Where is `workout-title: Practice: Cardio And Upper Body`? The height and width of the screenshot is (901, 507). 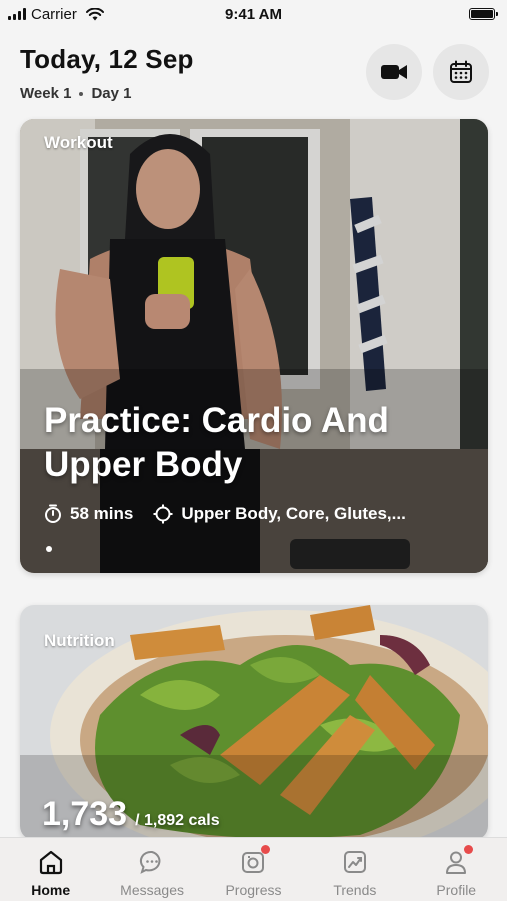
workout-title: Practice: Cardio And Upper Body is located at coordinates (216, 442).